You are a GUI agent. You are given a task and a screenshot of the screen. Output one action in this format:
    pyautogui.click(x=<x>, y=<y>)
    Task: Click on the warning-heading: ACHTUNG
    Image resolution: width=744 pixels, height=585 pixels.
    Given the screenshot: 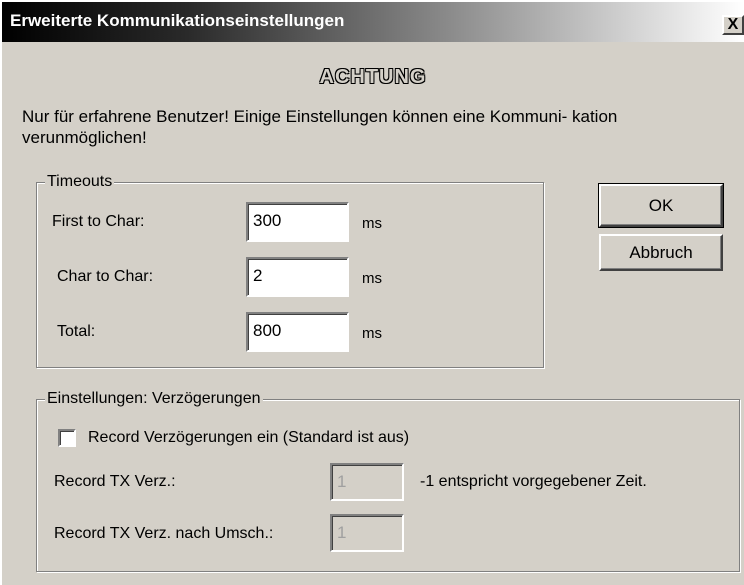 What is the action you would take?
    pyautogui.click(x=373, y=77)
    